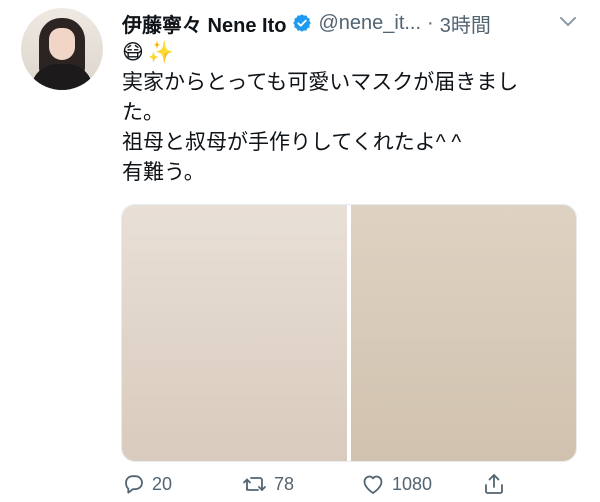 The image size is (600, 502). I want to click on tweet-text-line: 実家からとっても可愛いマスクが届きまし, so click(320, 82).